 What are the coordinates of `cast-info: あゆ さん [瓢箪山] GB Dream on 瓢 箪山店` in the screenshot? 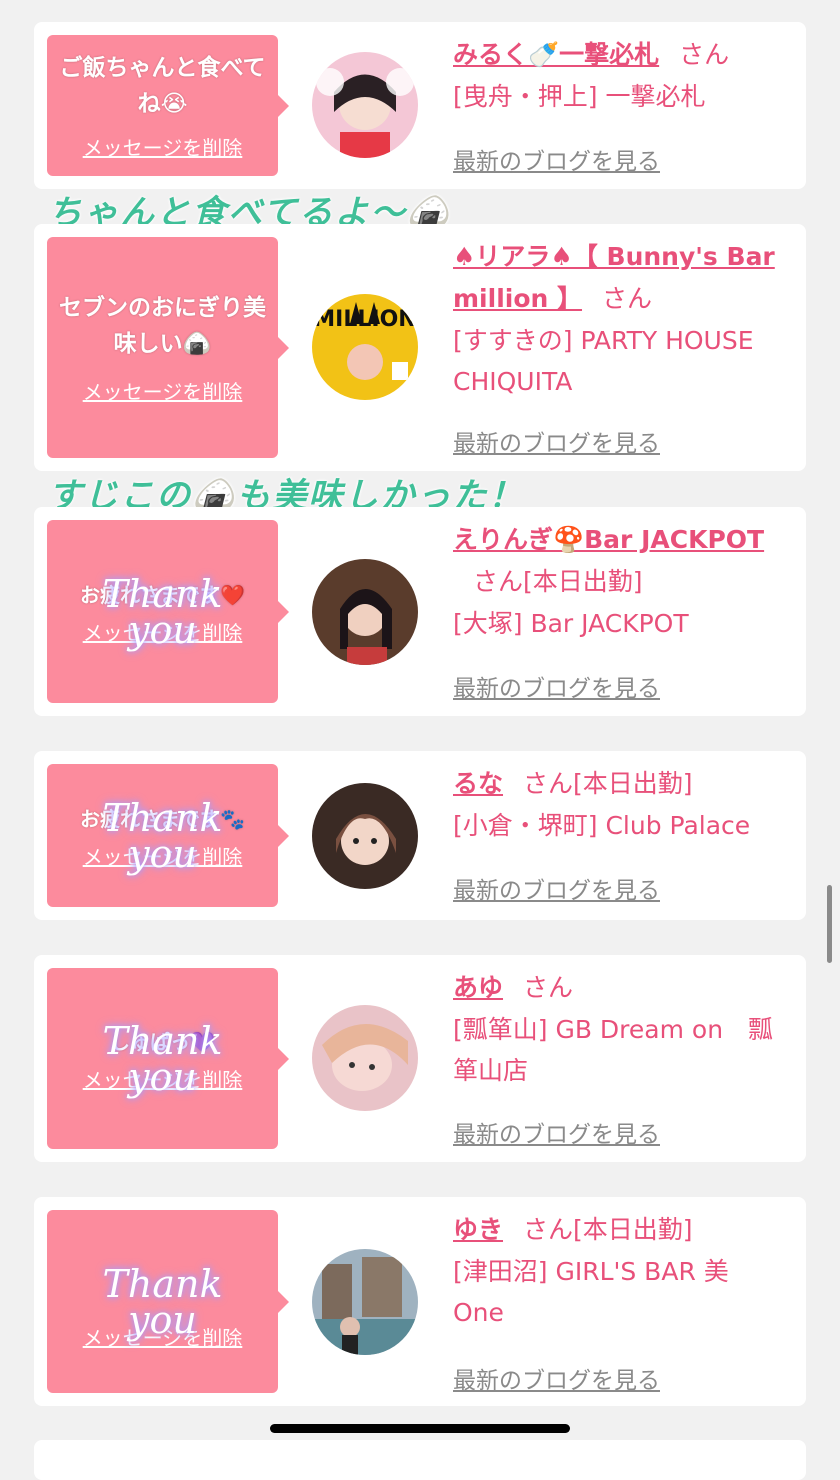 It's located at (621, 1029).